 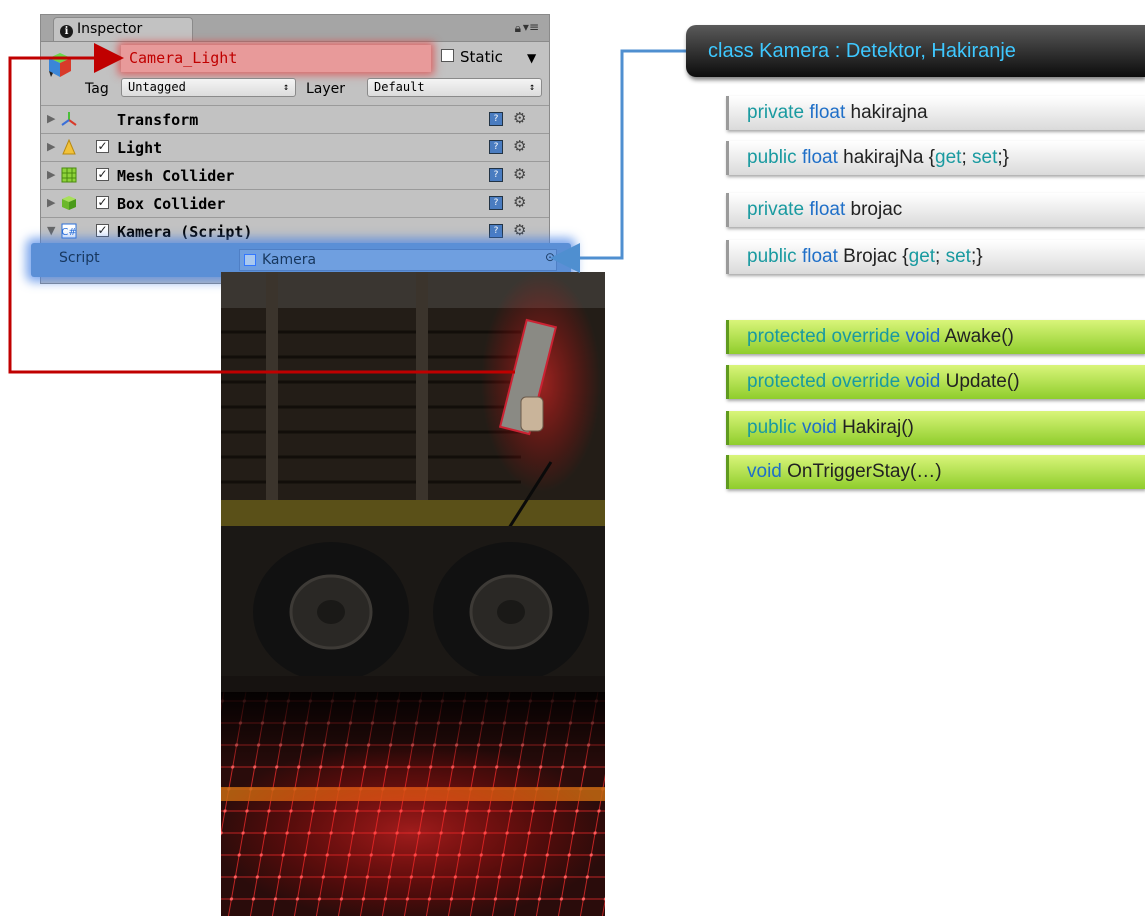 What do you see at coordinates (531, 27) in the screenshot?
I see `tab-menu-icon: ▾≡` at bounding box center [531, 27].